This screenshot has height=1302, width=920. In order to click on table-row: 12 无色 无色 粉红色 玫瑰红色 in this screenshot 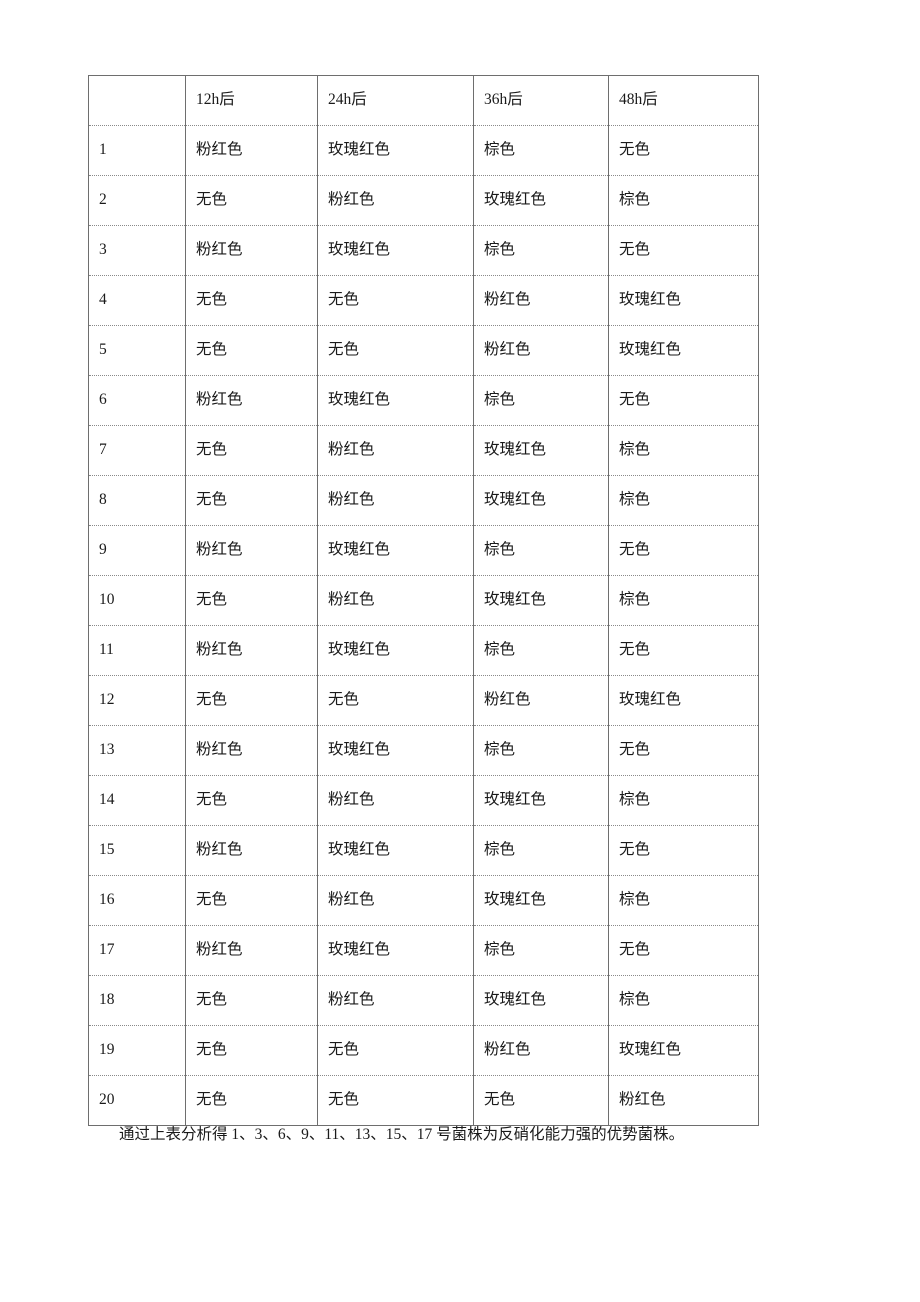, I will do `click(423, 700)`.